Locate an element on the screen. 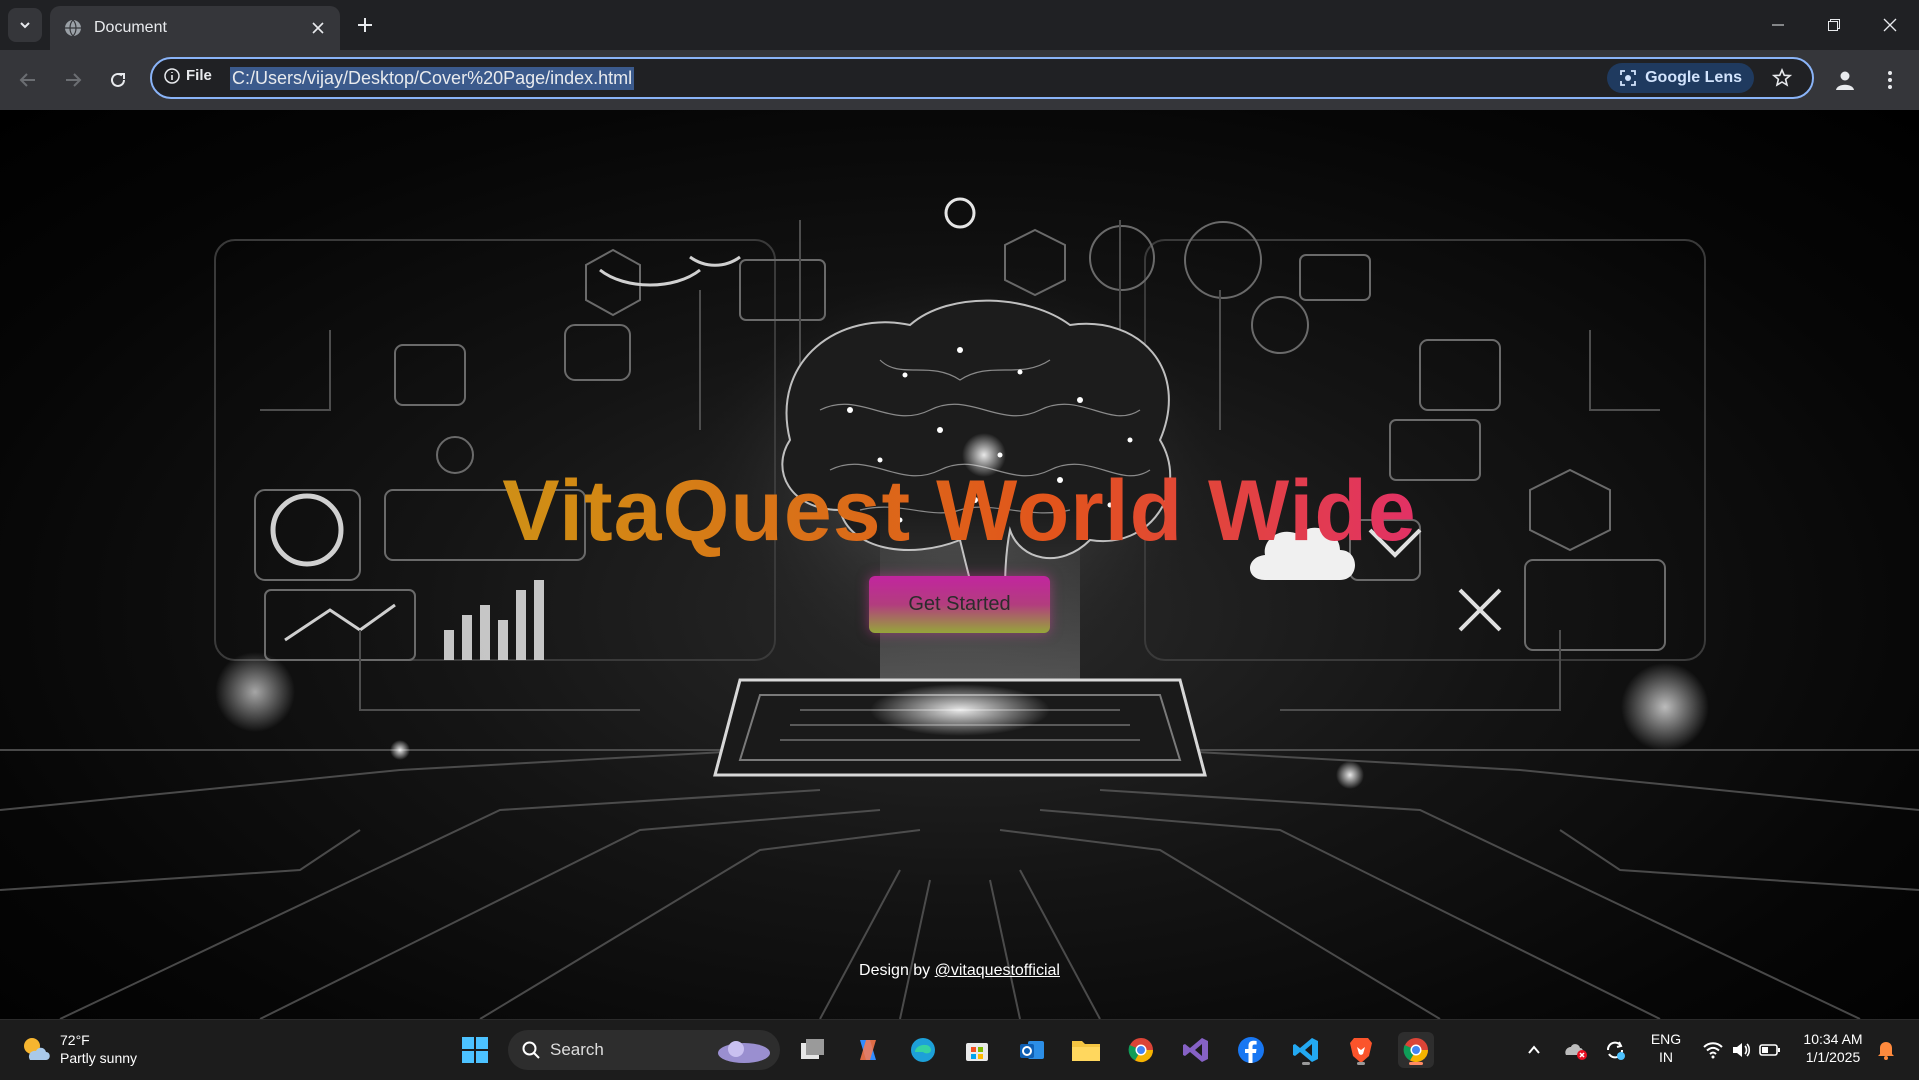 Image resolution: width=1919 pixels, height=1080 pixels. restore-button is located at coordinates (1834, 25).